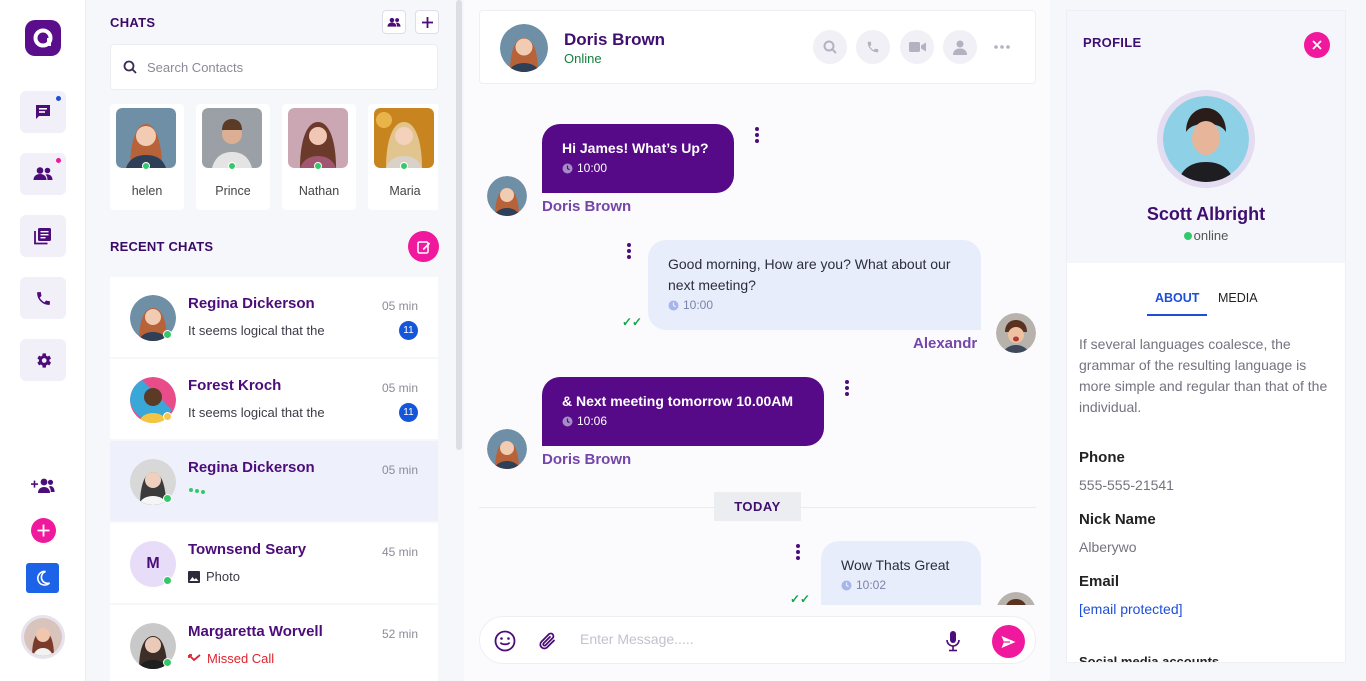 The height and width of the screenshot is (681, 1366). What do you see at coordinates (901, 573) in the screenshot?
I see `message-bubble: Wow Thats Great 10:02` at bounding box center [901, 573].